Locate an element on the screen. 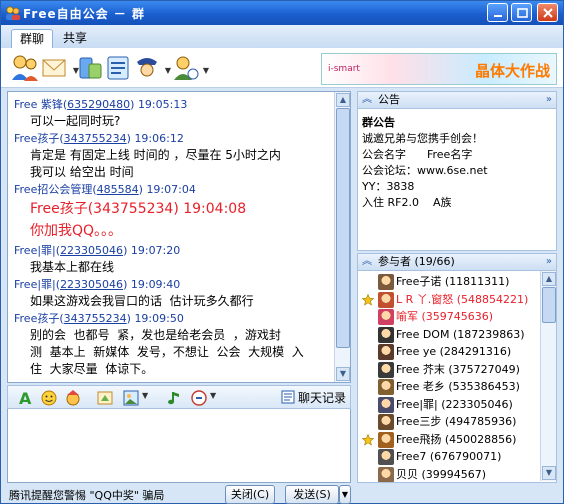 Image resolution: width=564 pixels, height=504 pixels. member-item: Free7 (676790071) is located at coordinates (450, 457).